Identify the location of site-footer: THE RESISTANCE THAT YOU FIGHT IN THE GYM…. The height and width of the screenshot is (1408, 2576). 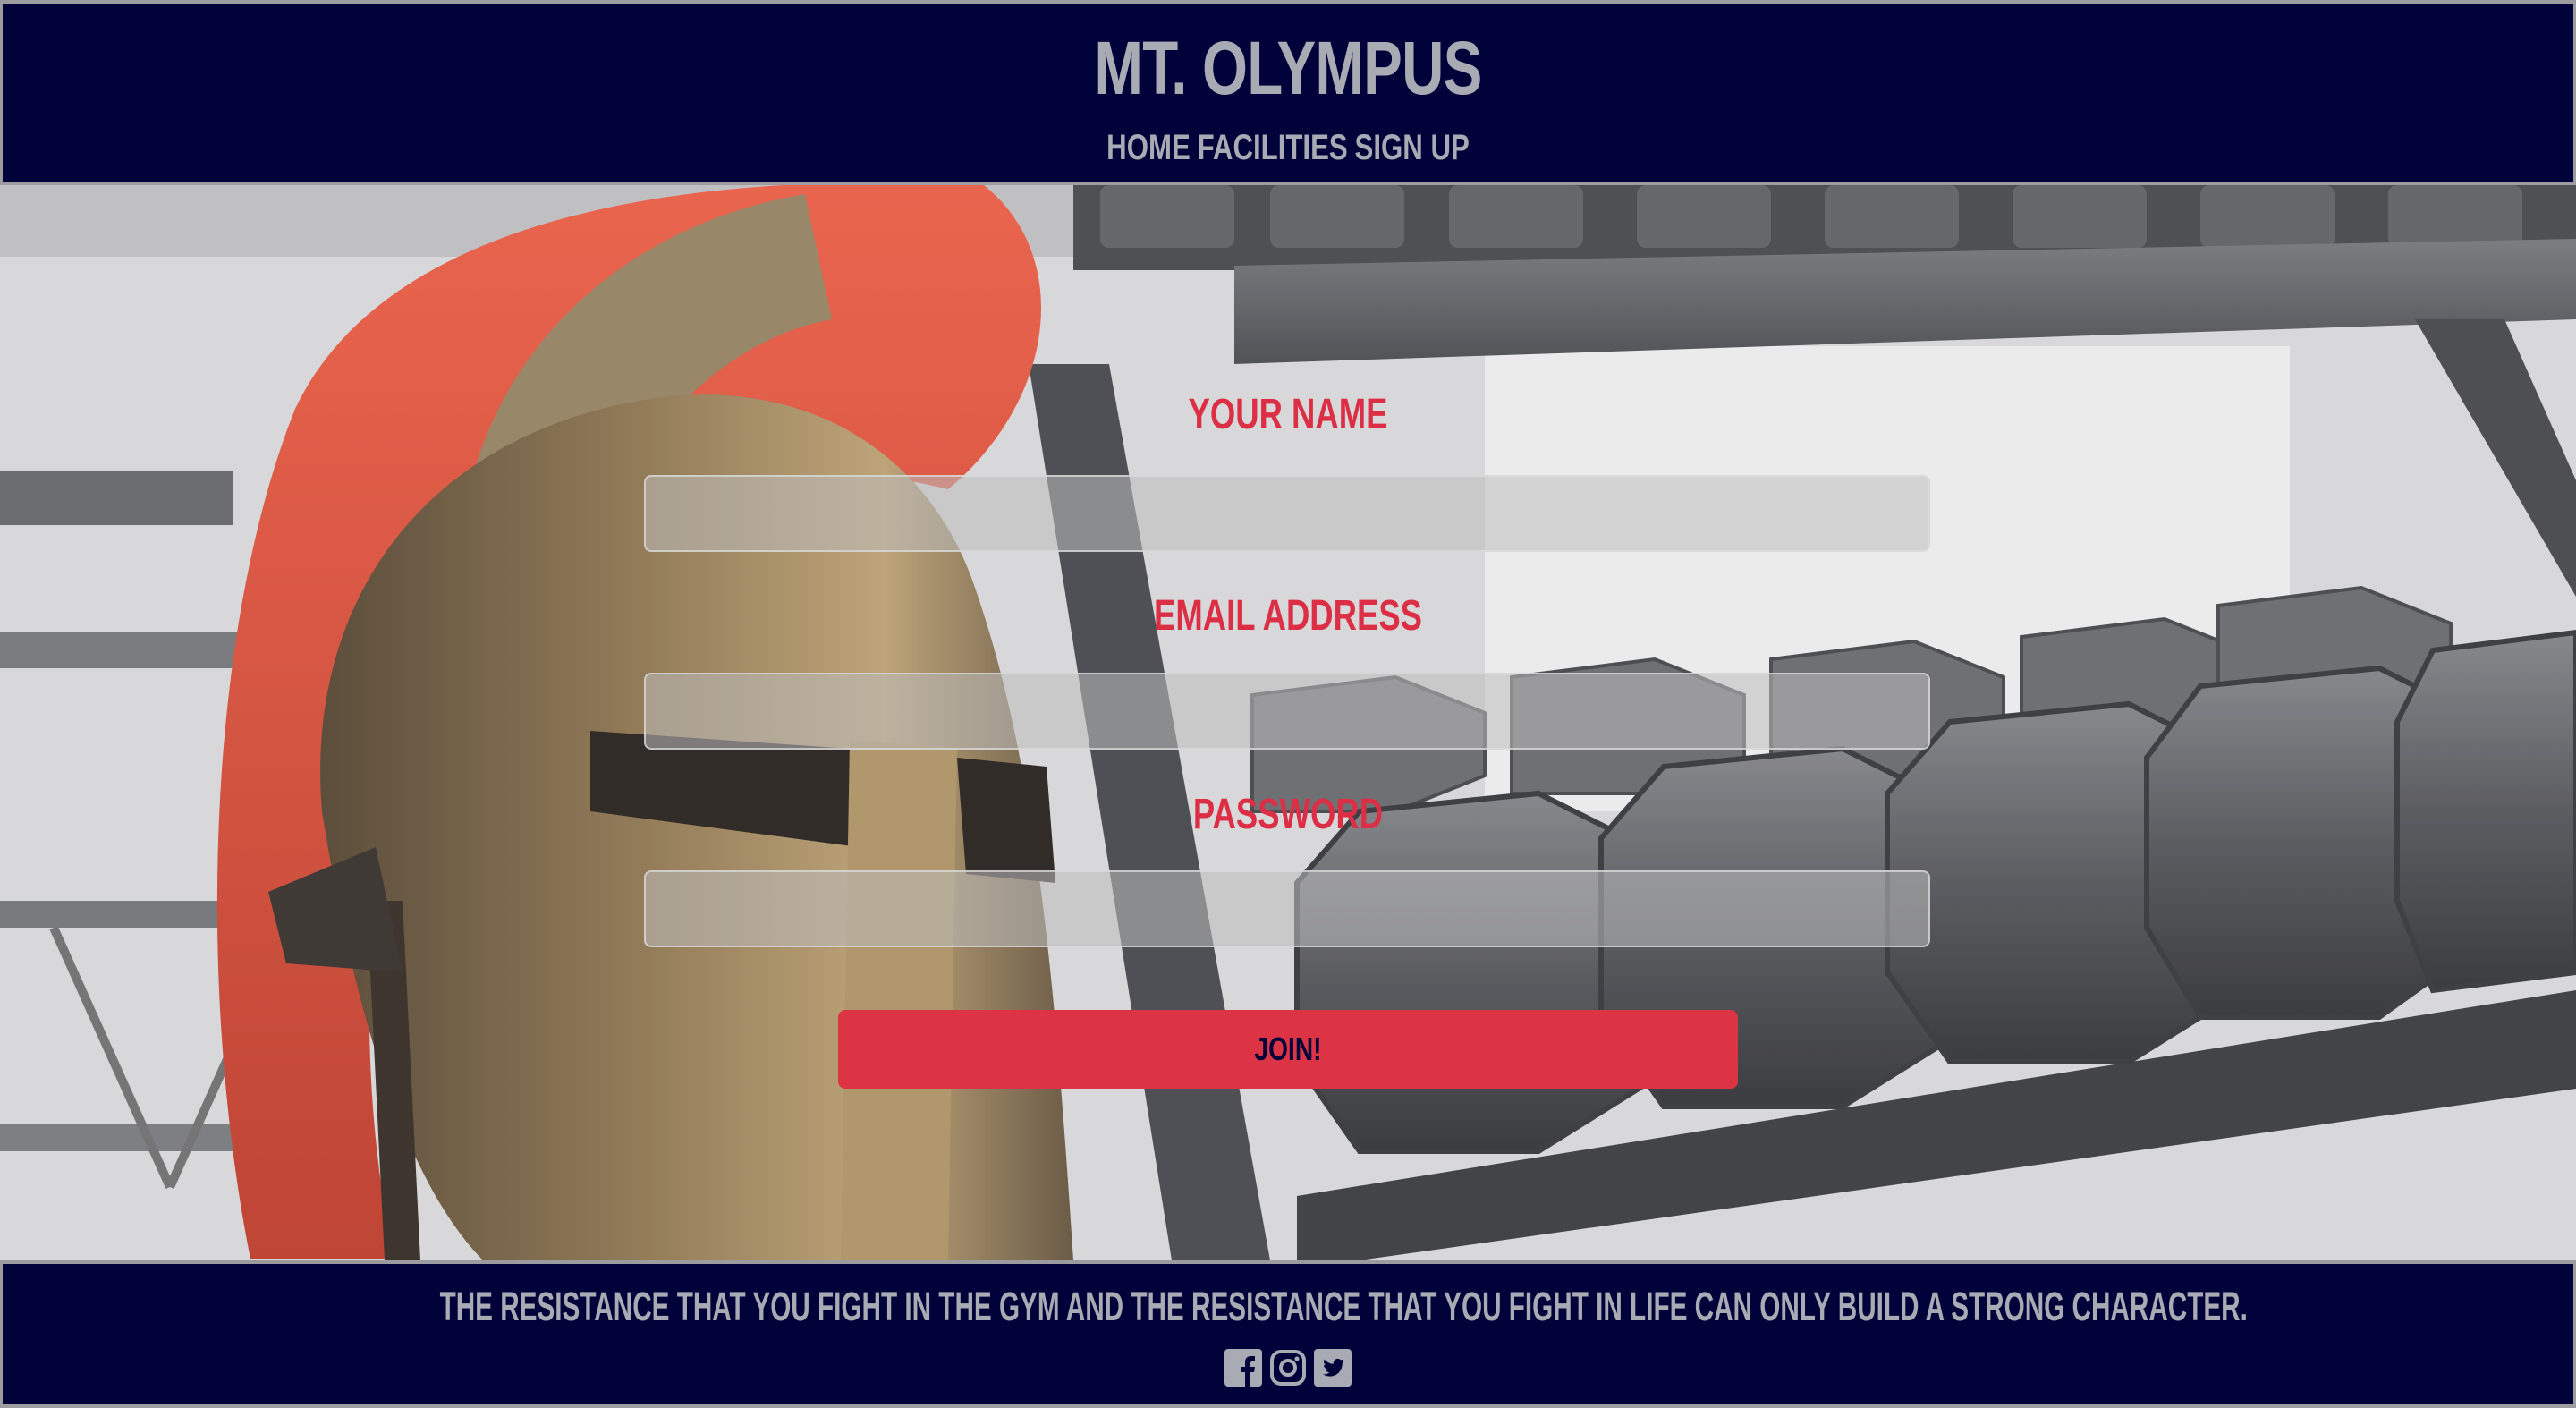
(1288, 1334).